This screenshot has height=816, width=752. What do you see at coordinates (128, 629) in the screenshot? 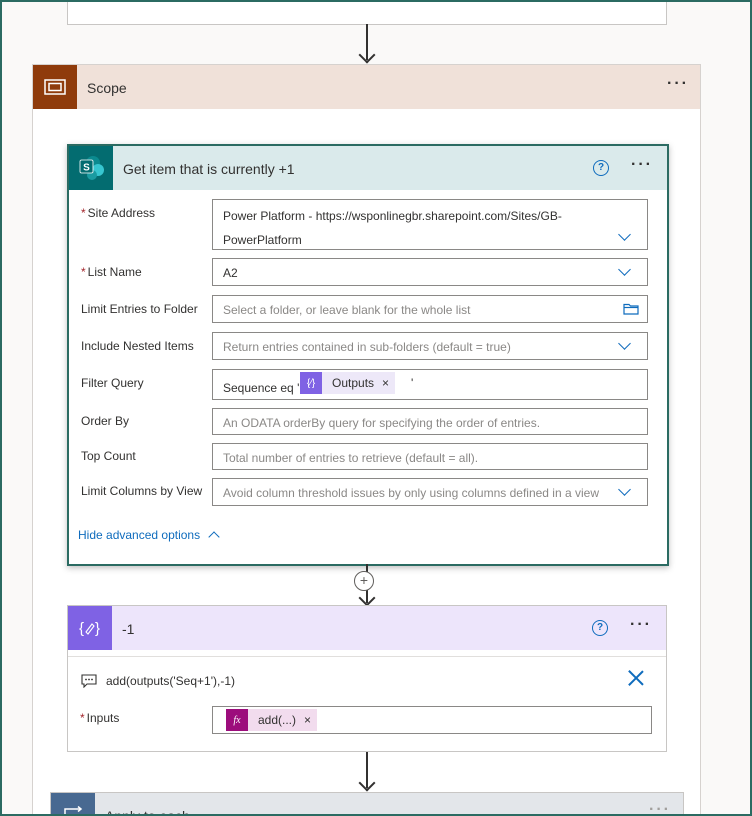
I see `compose-title: -1` at bounding box center [128, 629].